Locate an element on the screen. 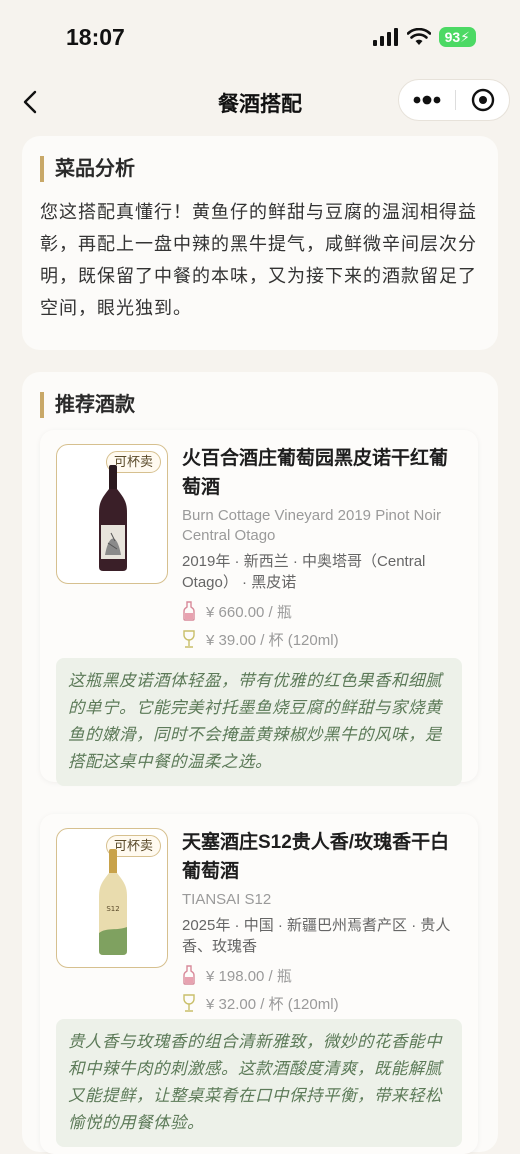  status-icons: 93⚡ is located at coordinates (424, 37).